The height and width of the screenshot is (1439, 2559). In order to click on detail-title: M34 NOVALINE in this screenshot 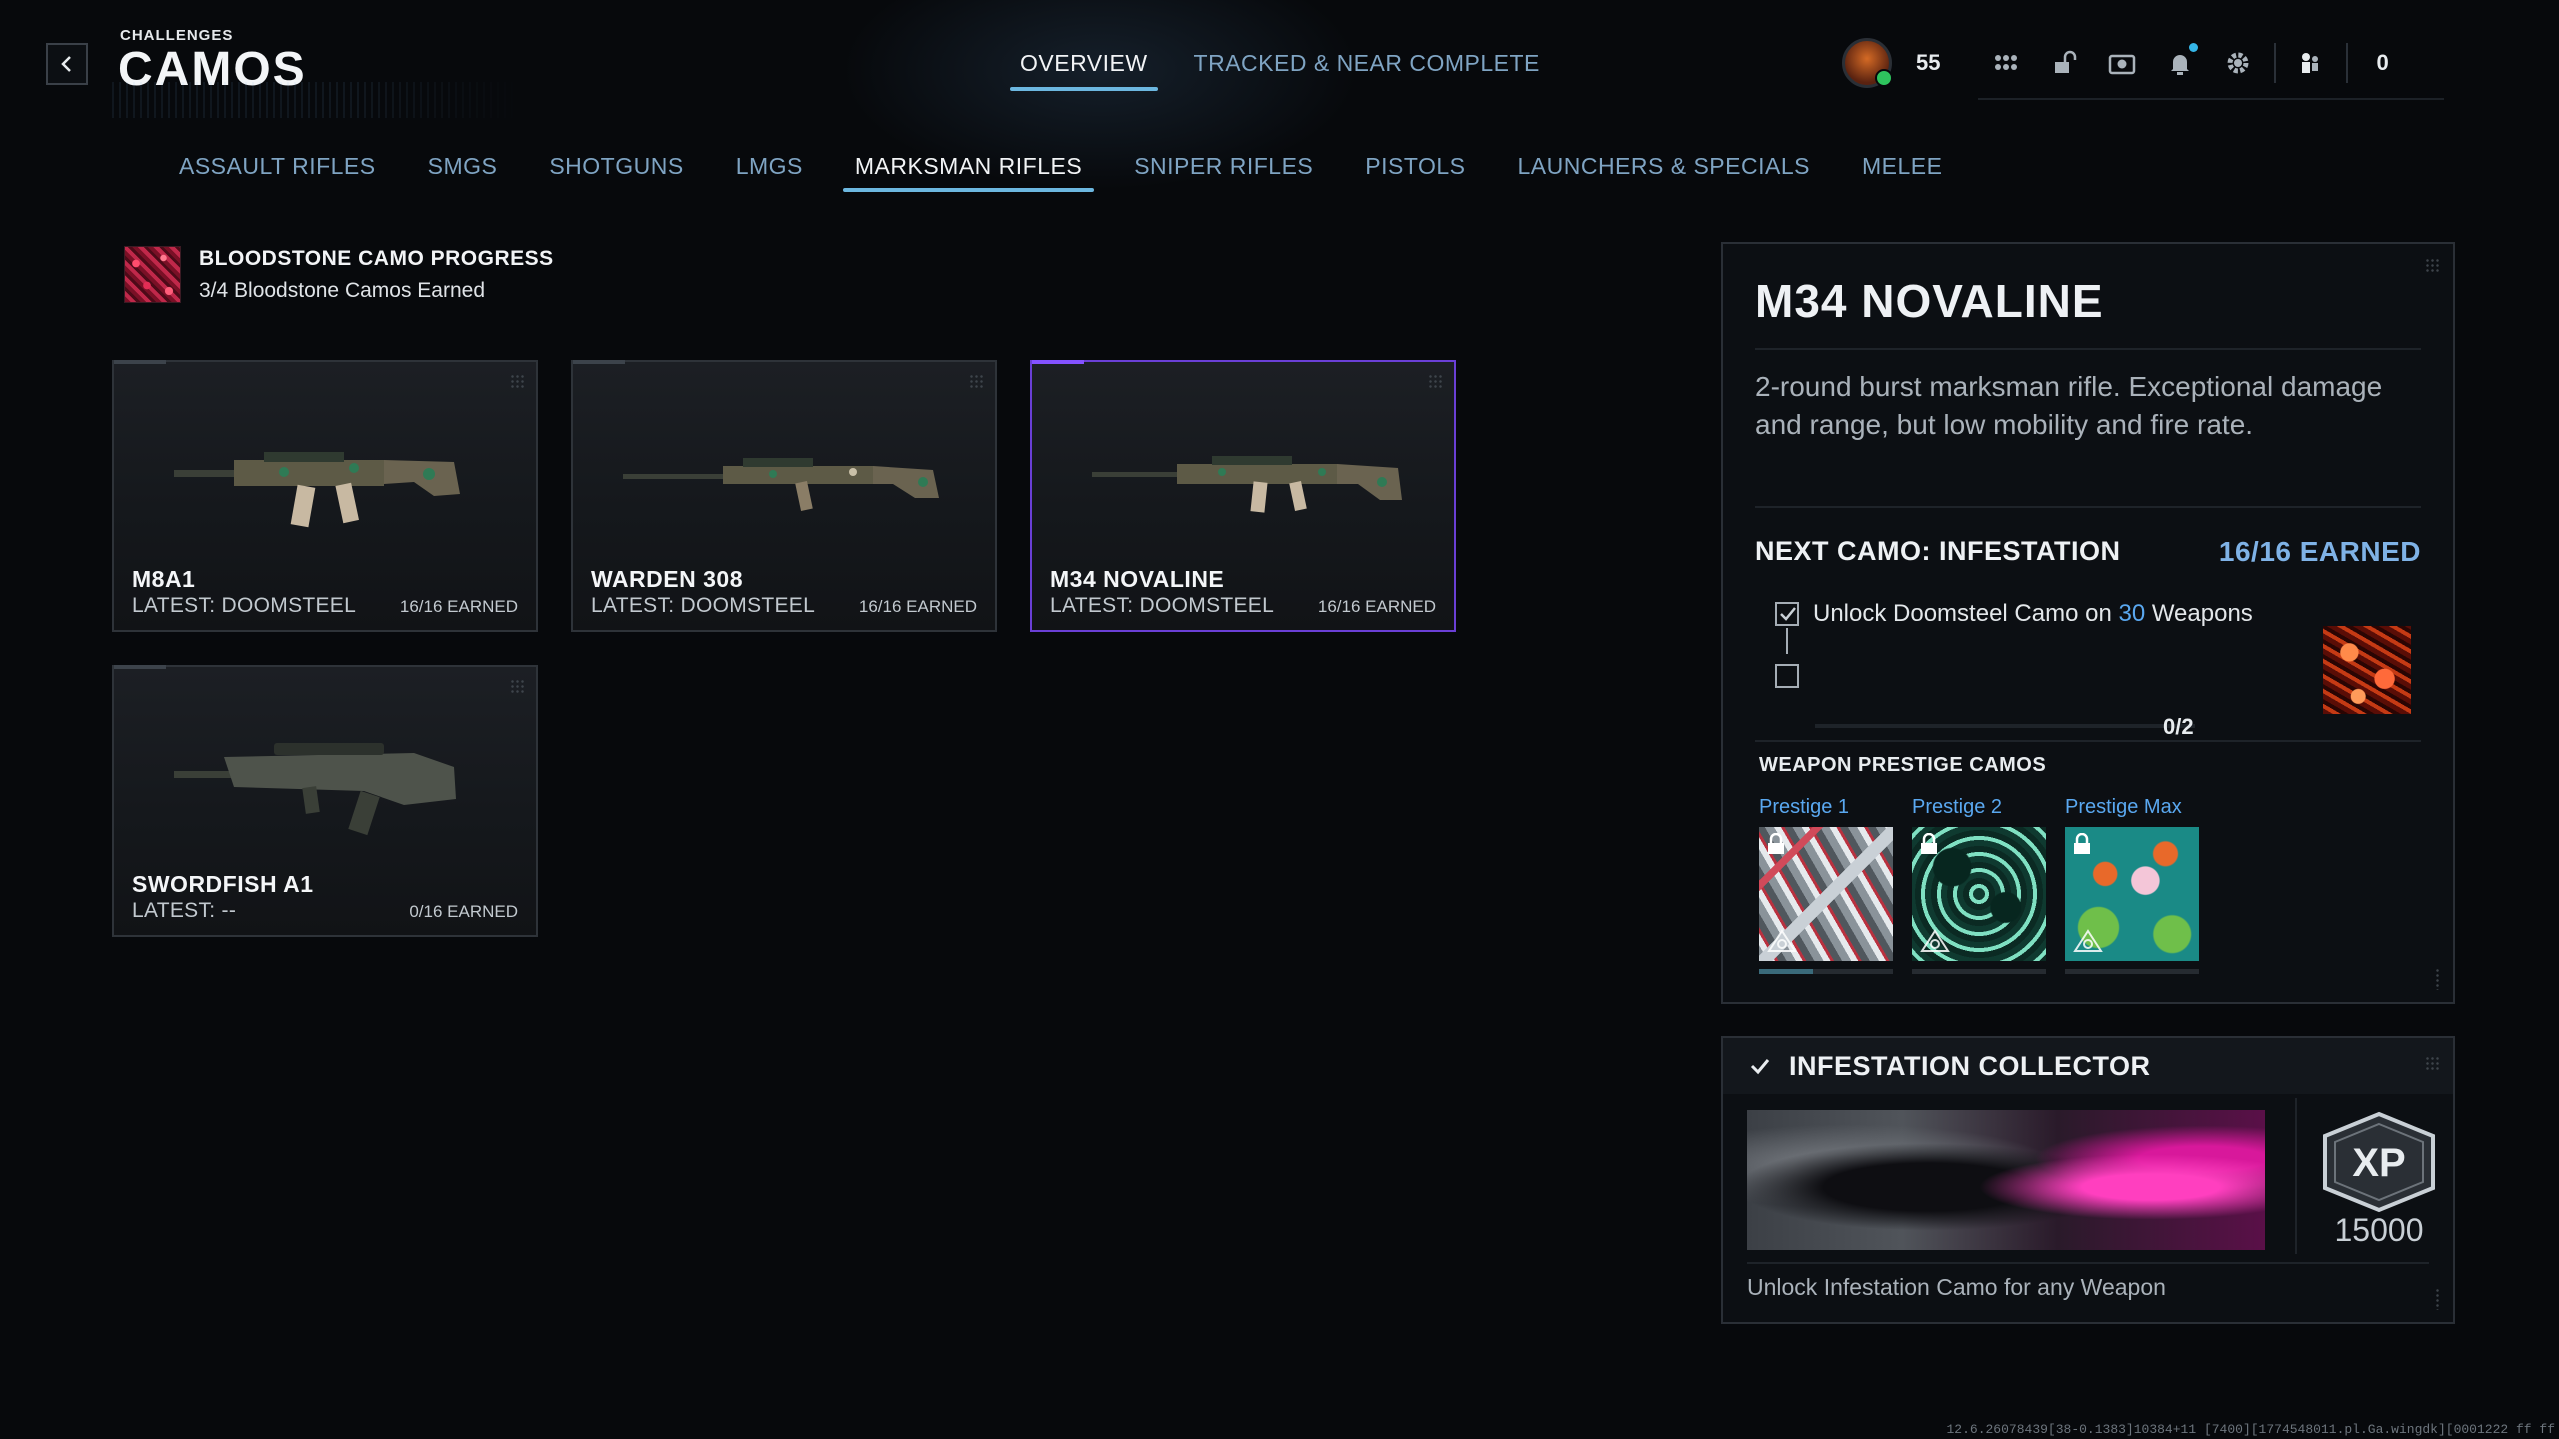, I will do `click(1929, 301)`.